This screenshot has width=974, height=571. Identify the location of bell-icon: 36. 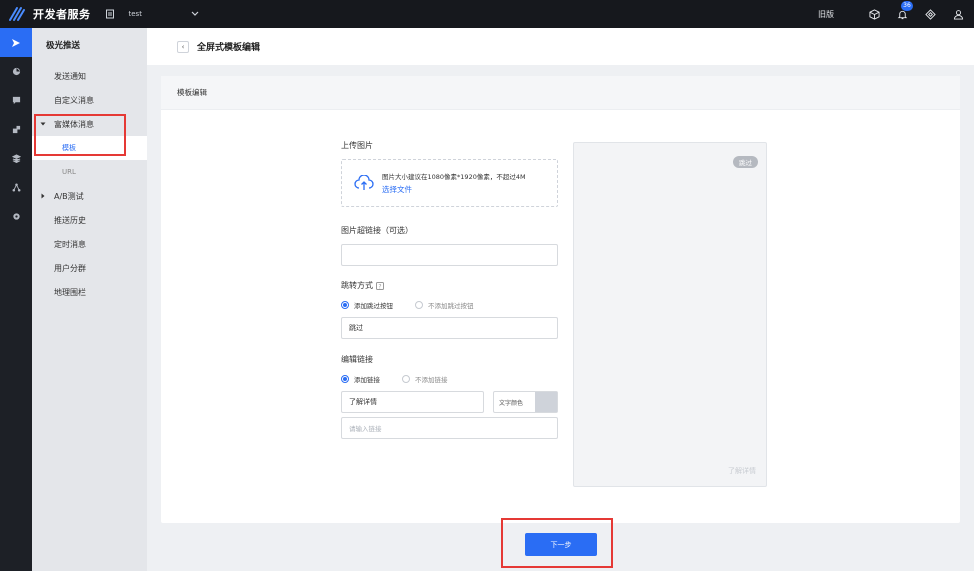
(904, 10).